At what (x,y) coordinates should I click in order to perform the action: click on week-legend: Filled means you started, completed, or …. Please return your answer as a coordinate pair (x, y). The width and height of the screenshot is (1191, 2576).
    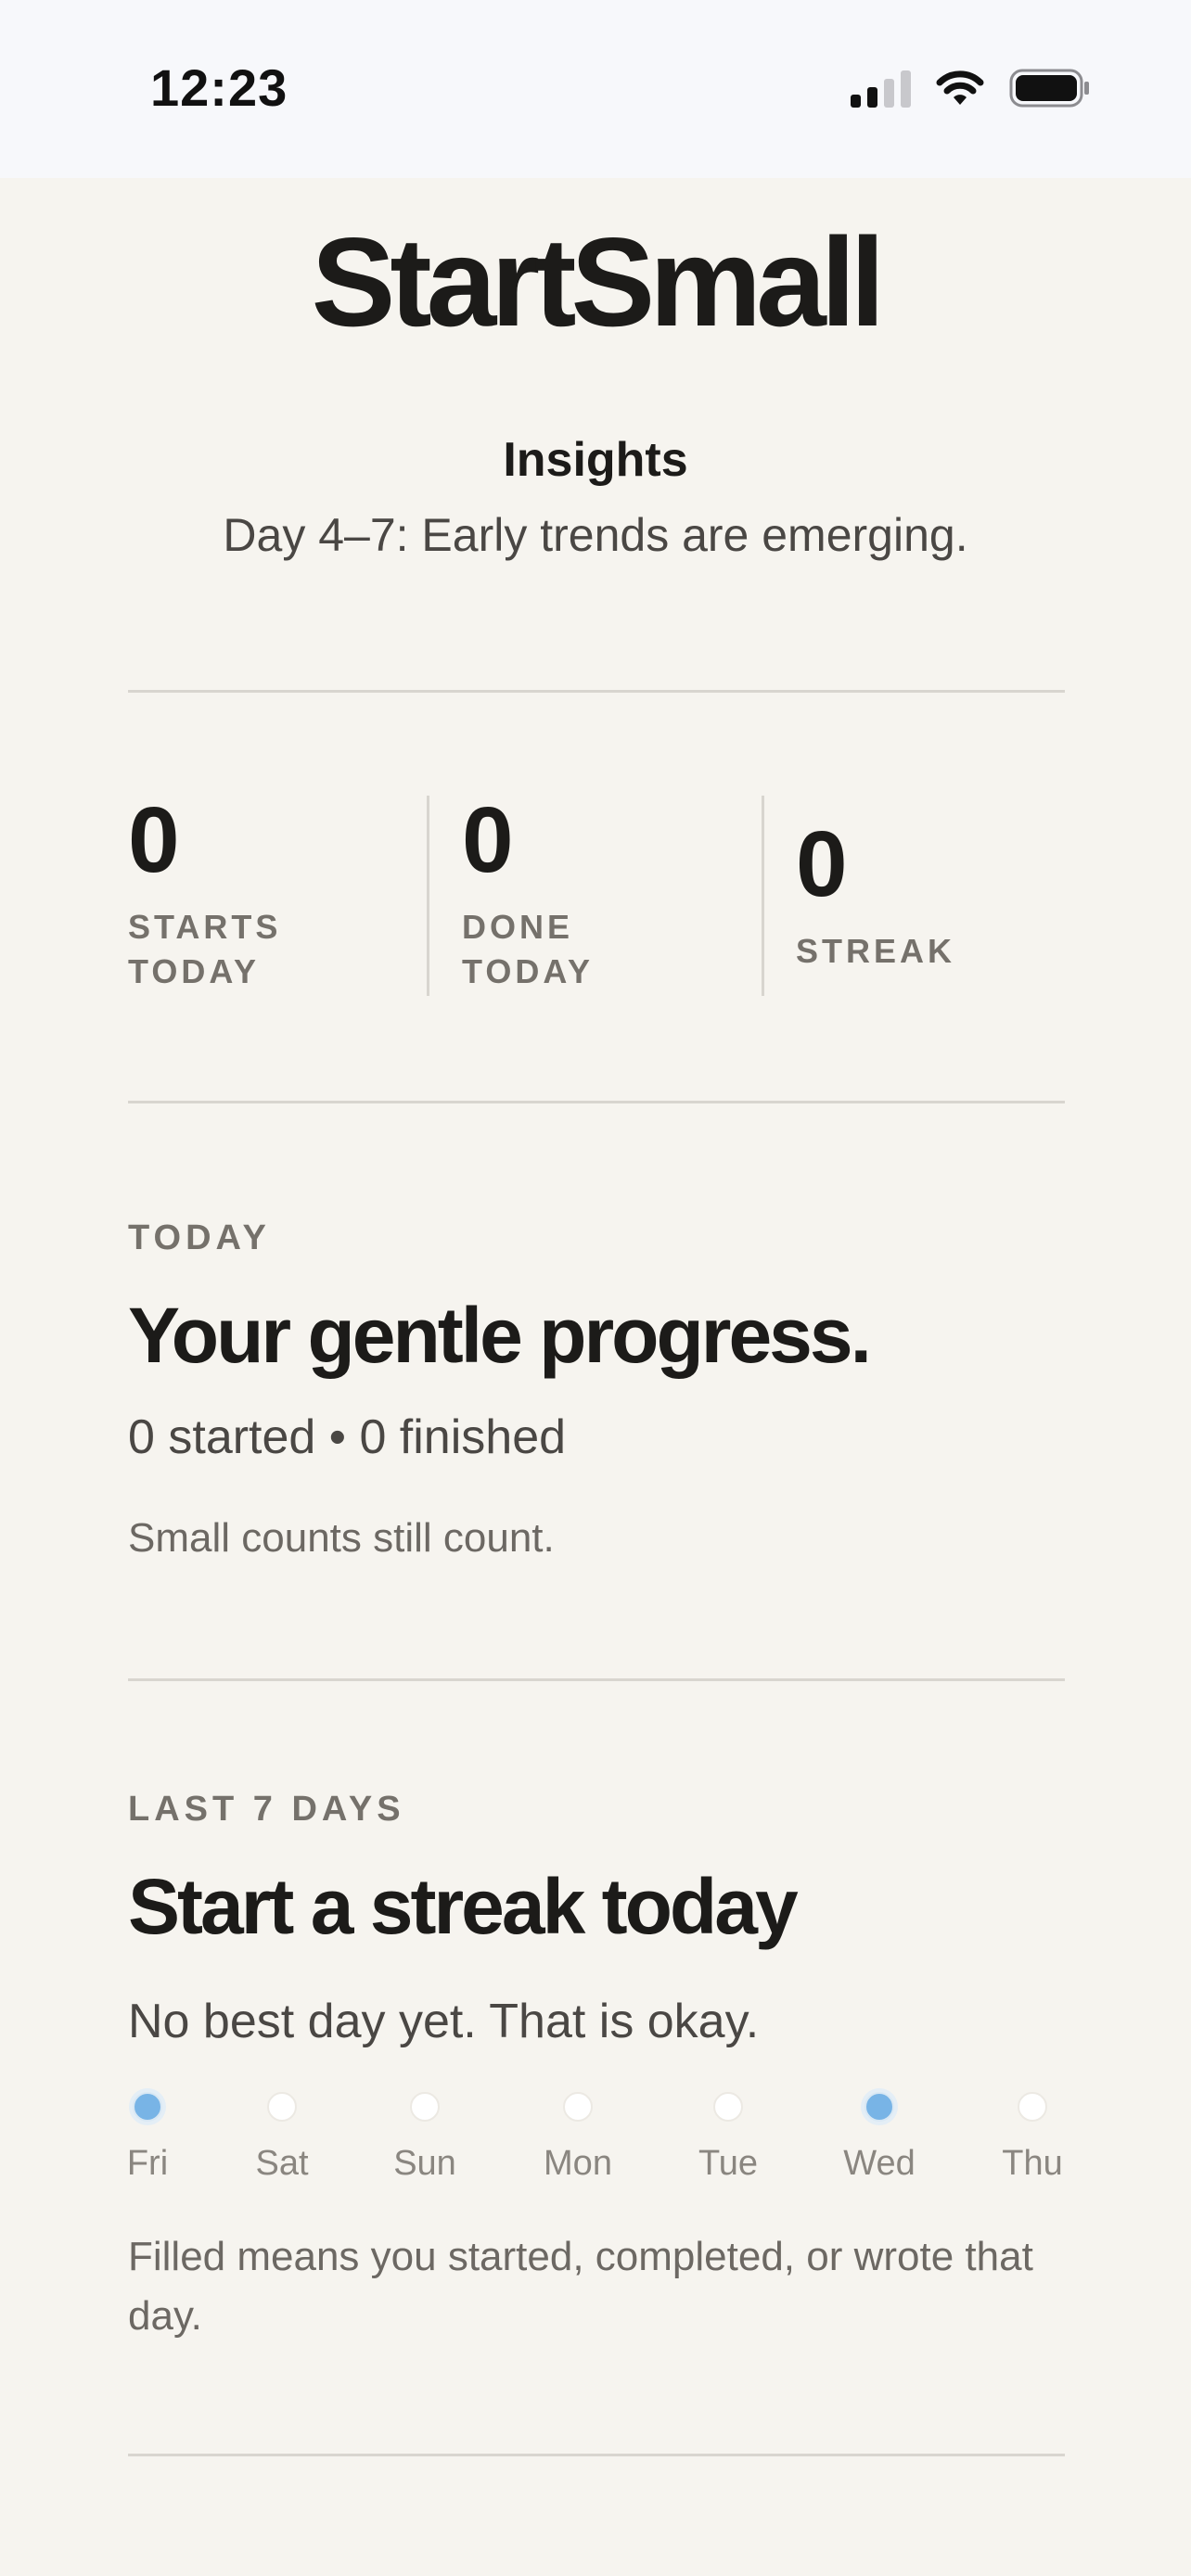
    Looking at the image, I should click on (580, 2286).